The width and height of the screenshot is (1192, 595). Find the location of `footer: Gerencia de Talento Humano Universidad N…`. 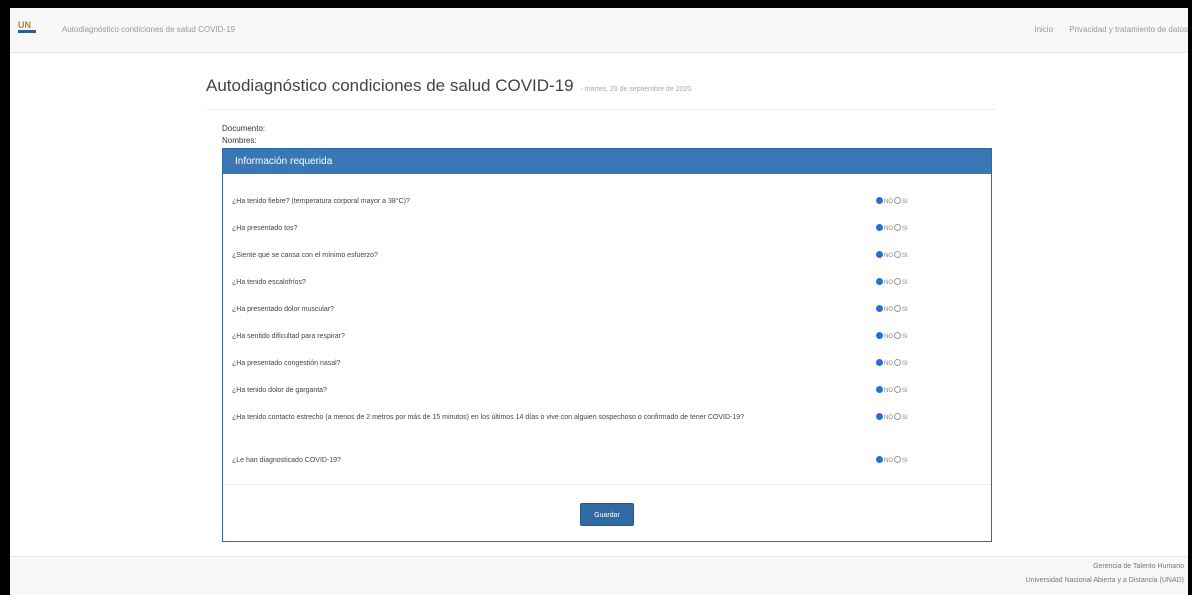

footer: Gerencia de Talento Humano Universidad N… is located at coordinates (599, 575).